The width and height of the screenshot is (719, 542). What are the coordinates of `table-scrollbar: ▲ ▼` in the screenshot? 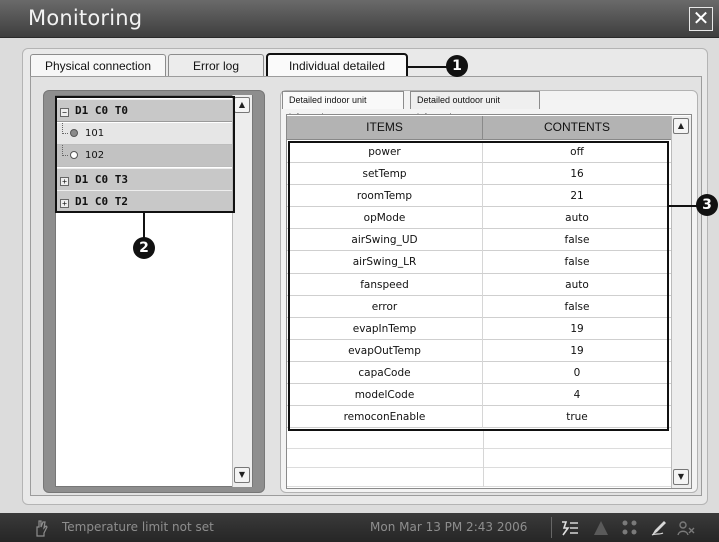 It's located at (681, 302).